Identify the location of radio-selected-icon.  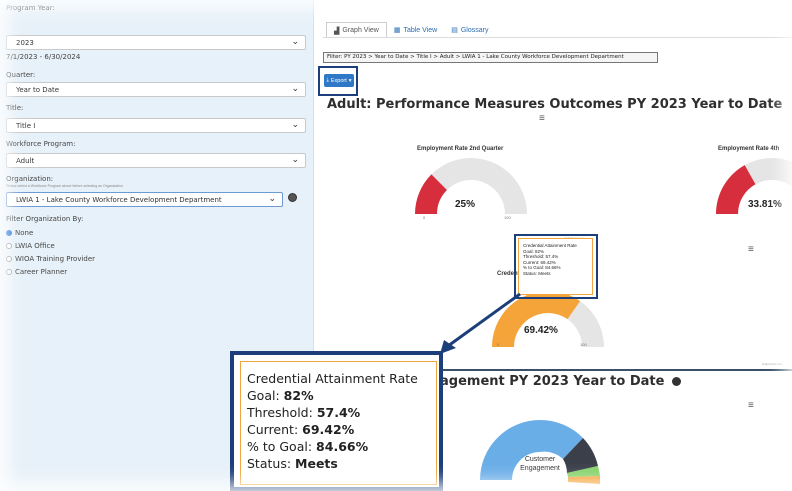
(9, 233).